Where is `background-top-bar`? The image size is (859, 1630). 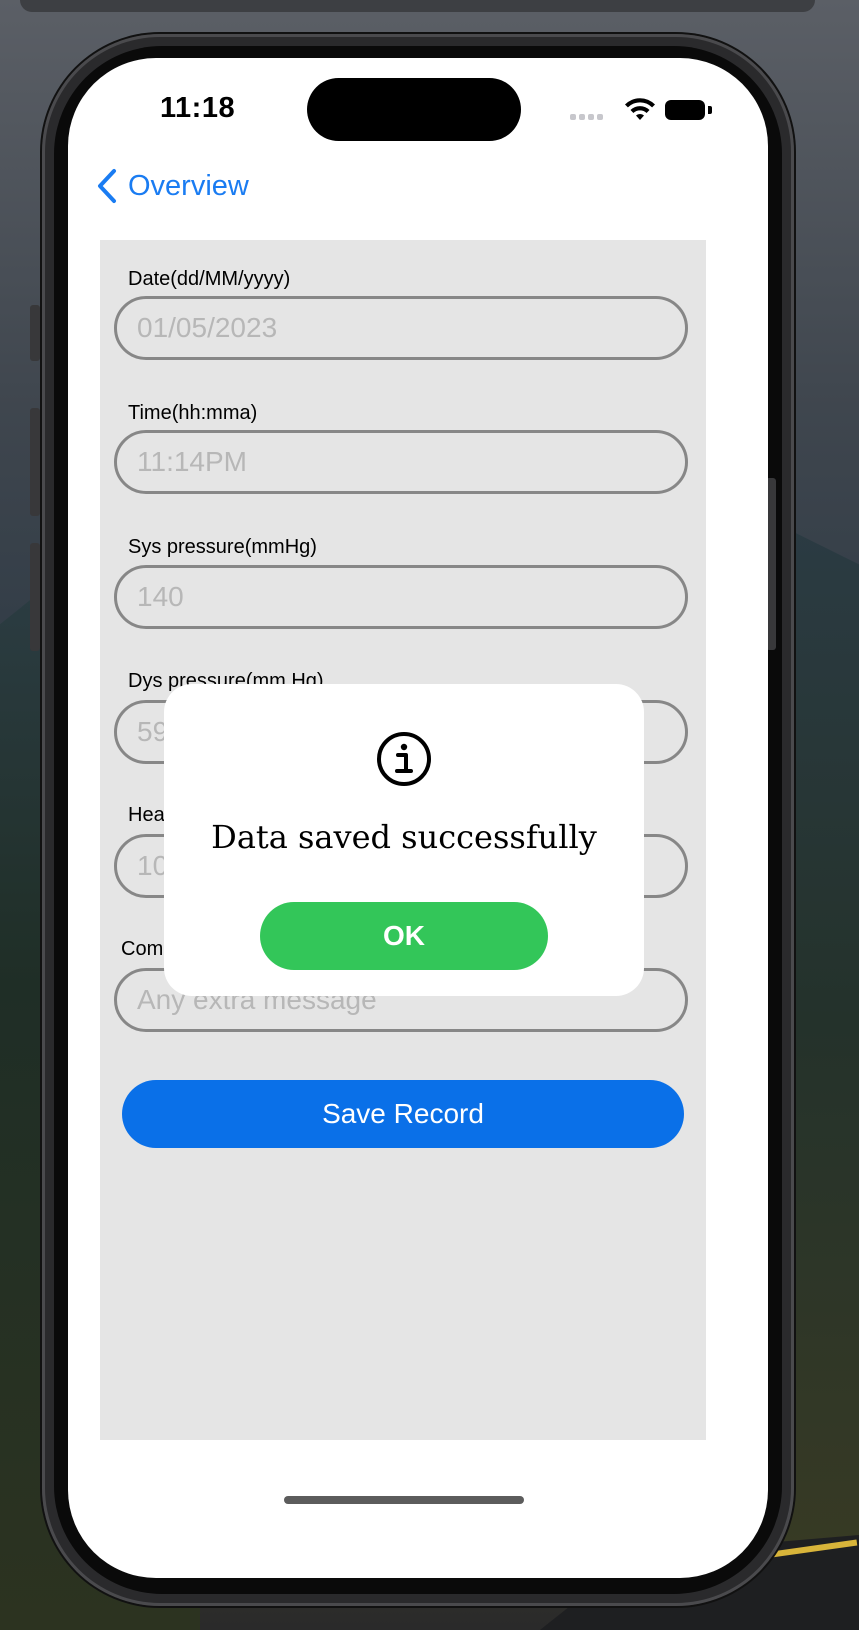 background-top-bar is located at coordinates (417, 6).